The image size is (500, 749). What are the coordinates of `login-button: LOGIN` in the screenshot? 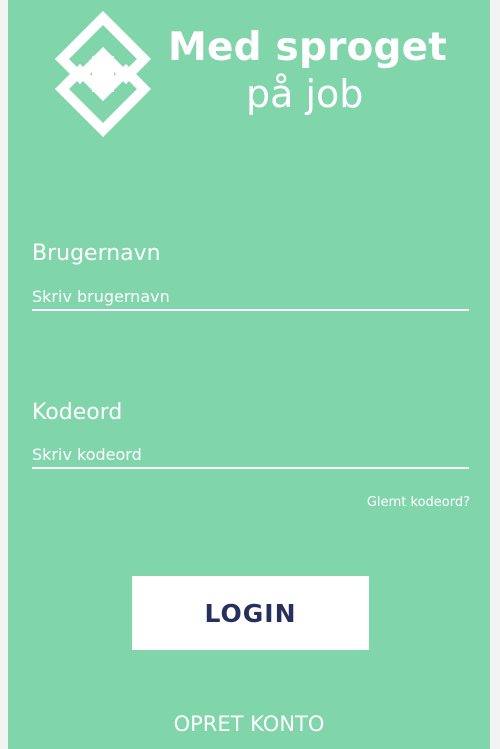 It's located at (250, 613).